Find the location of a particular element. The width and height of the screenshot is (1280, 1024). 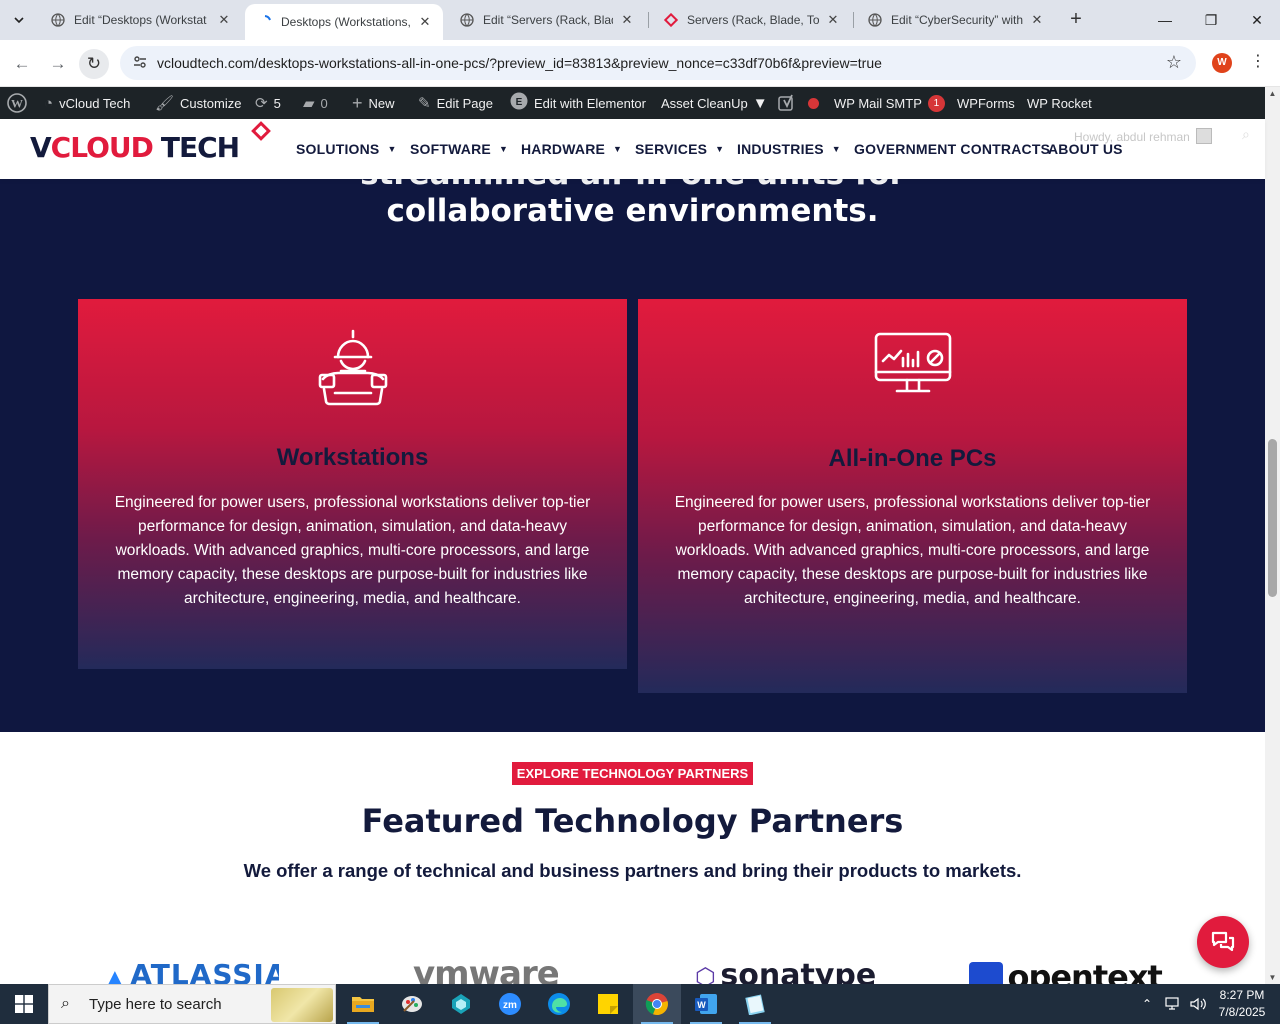

zoom-icon: zm is located at coordinates (510, 1004).